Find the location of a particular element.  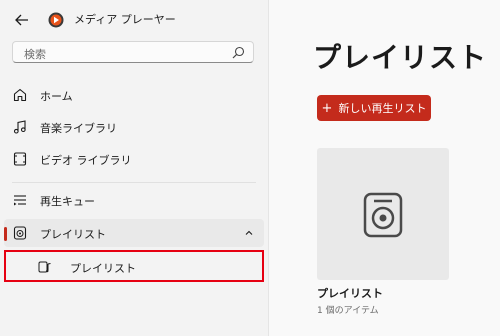

plus-icon: + is located at coordinates (327, 108).